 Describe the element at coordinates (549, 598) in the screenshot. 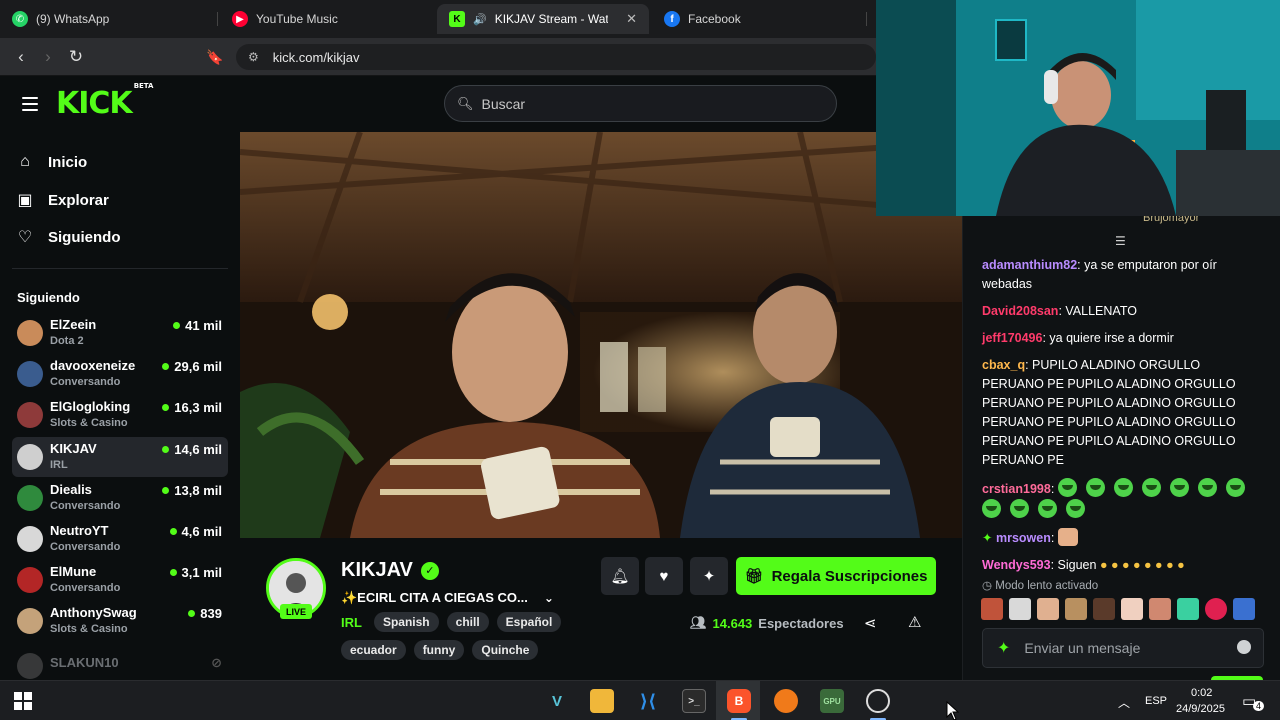

I see `chevron-down-icon: ⌄` at that location.